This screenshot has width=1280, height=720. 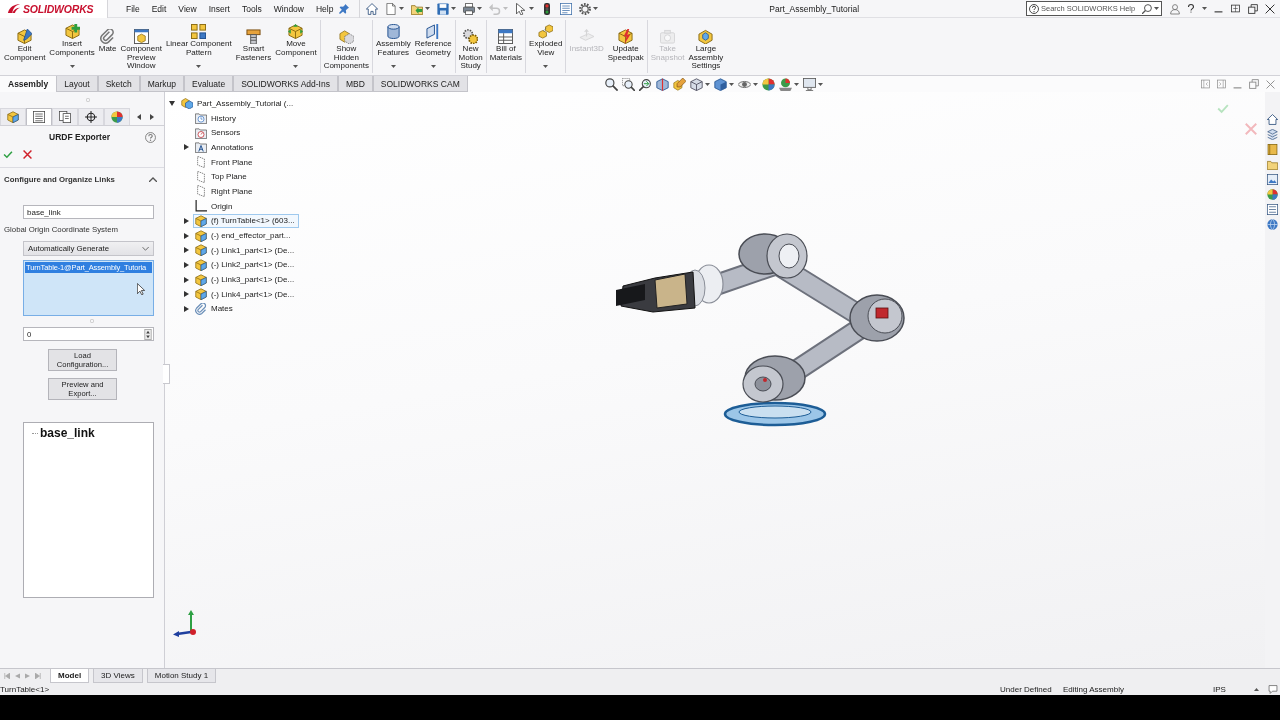 I want to click on caret-up-icon, so click(x=153, y=179).